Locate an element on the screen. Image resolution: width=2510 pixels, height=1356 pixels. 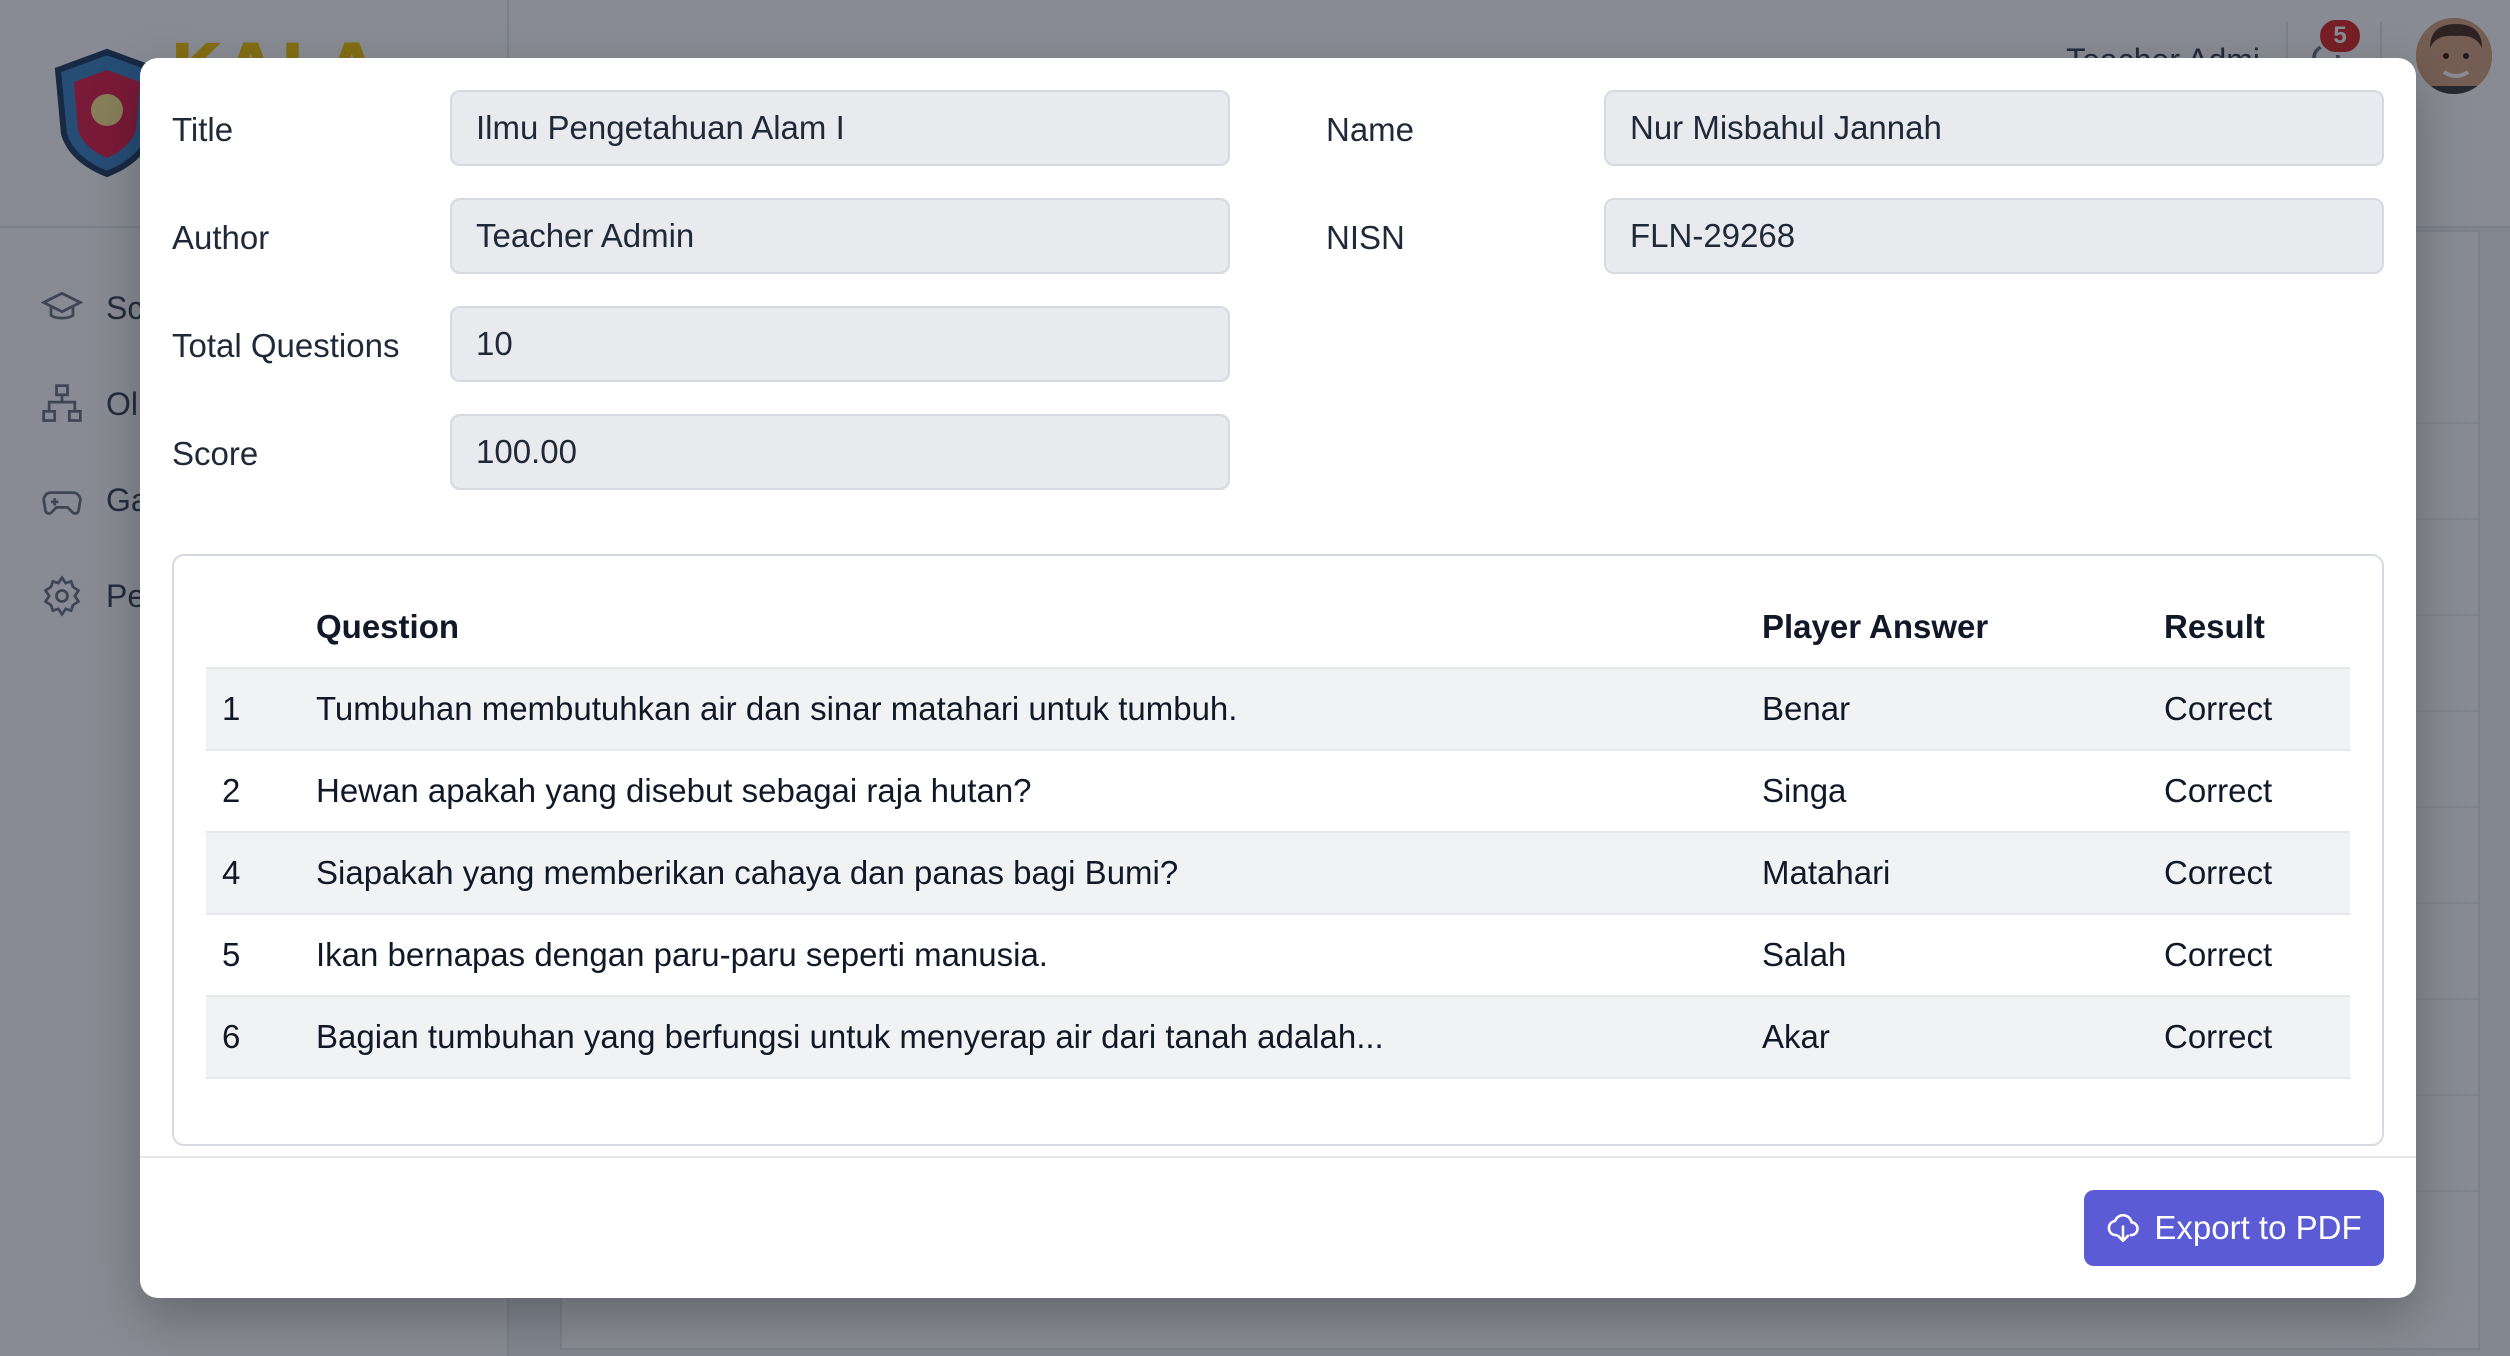
header-player-answer: Player Answer is located at coordinates (1963, 627).